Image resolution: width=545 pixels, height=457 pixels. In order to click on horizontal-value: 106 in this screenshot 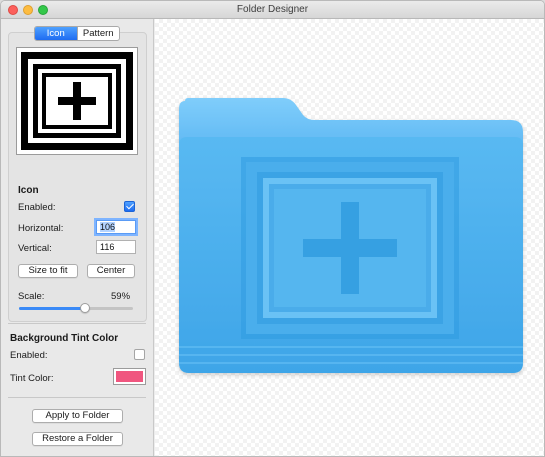, I will do `click(108, 227)`.